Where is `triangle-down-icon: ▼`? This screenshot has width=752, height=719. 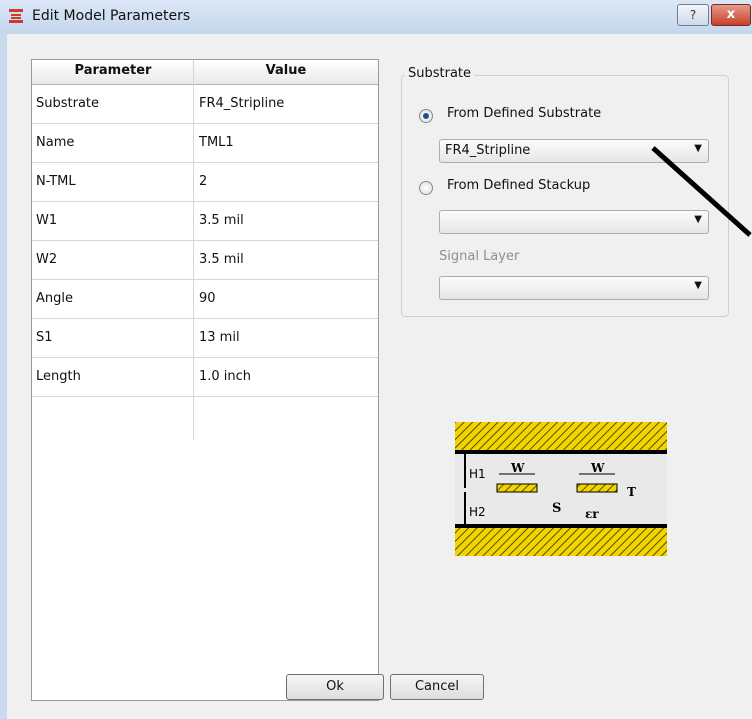
triangle-down-icon: ▼ is located at coordinates (698, 285).